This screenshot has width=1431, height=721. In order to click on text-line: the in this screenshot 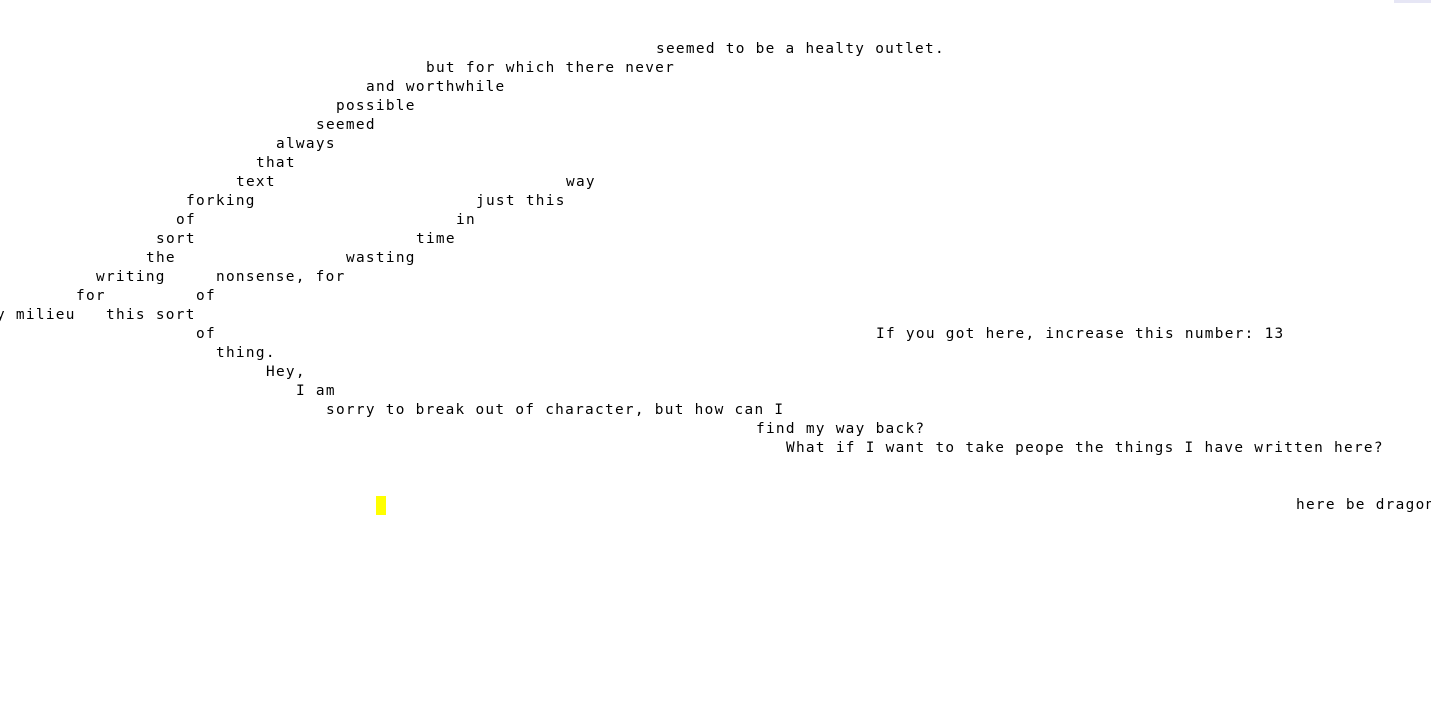, I will do `click(161, 258)`.